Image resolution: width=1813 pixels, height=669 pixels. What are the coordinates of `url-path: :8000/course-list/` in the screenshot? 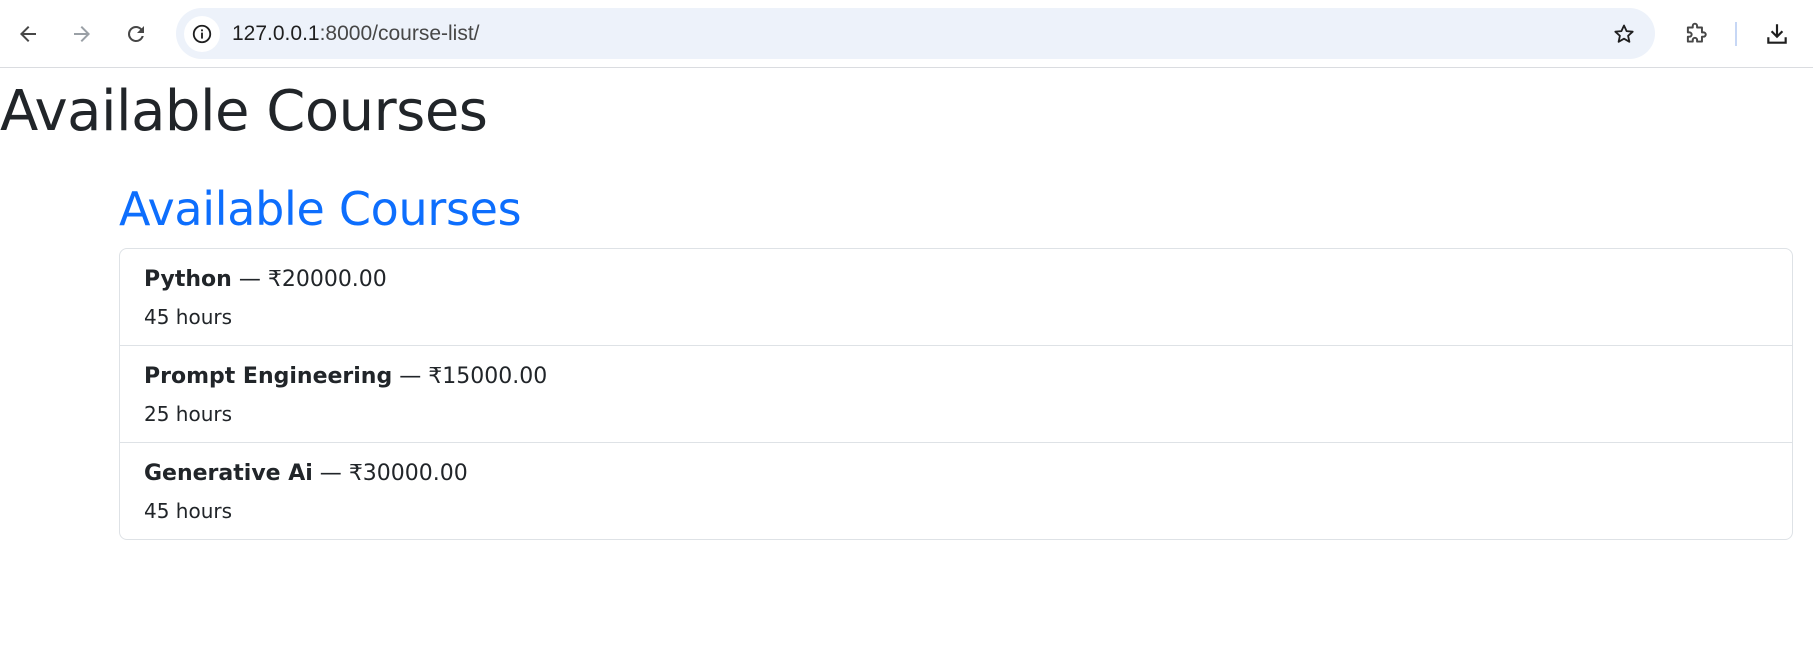 It's located at (399, 33).